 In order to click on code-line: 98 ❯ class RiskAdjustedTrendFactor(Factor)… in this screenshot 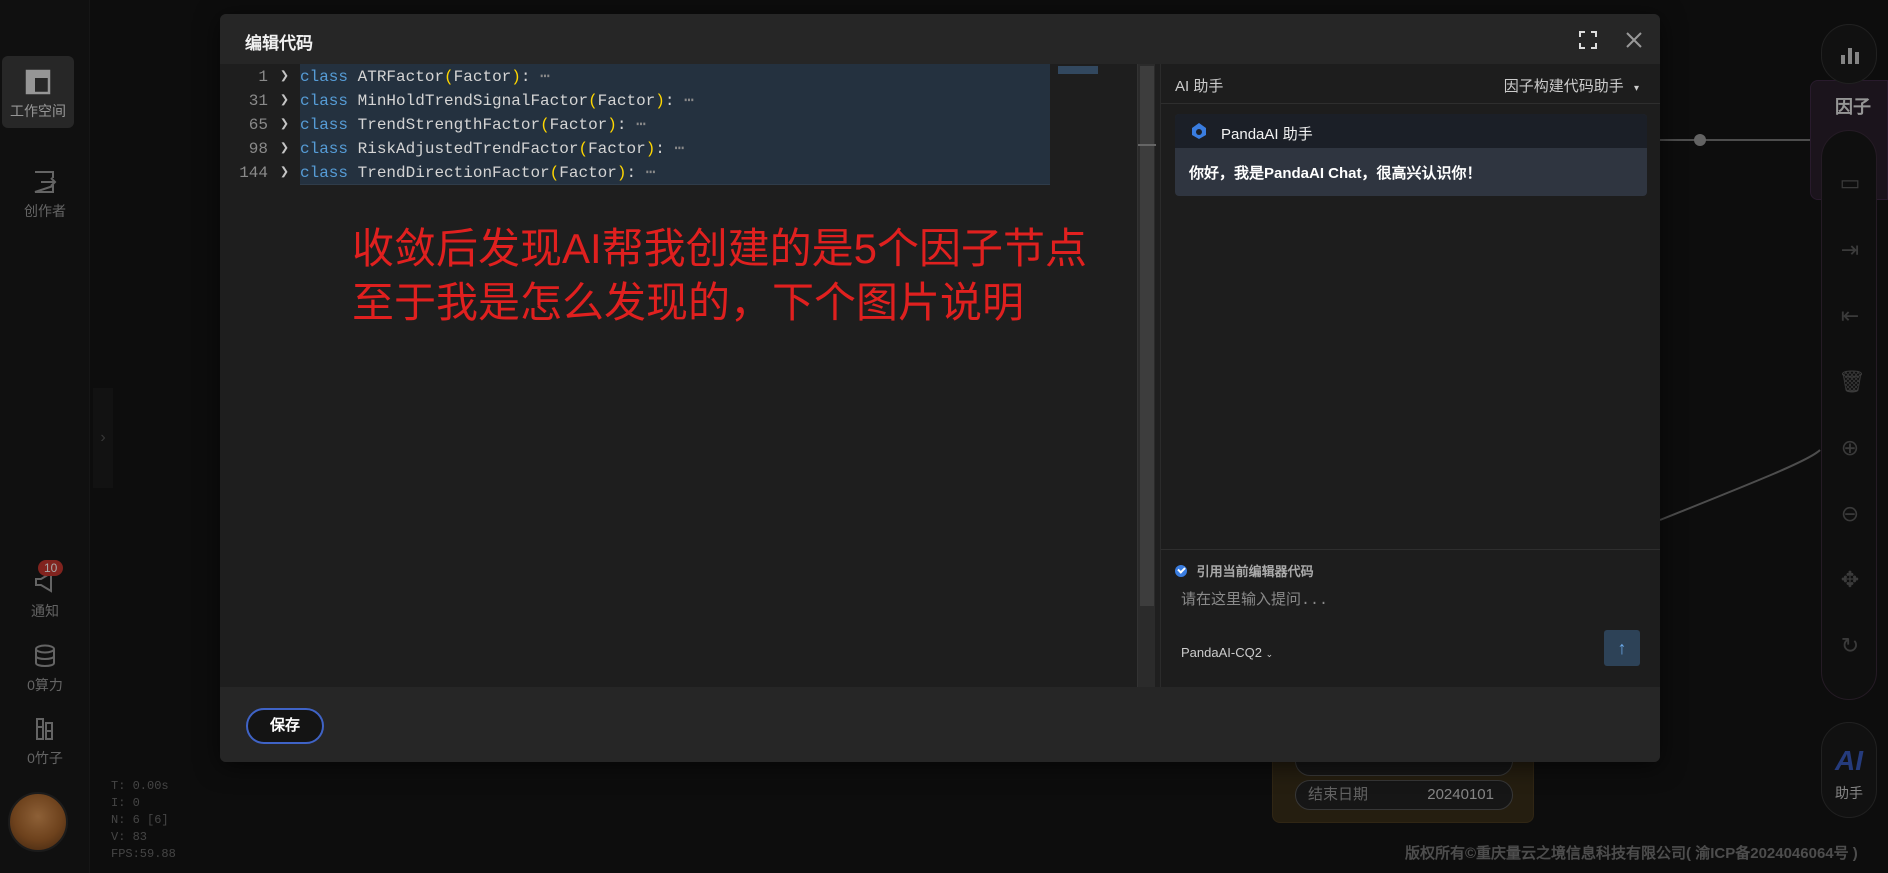, I will do `click(635, 149)`.